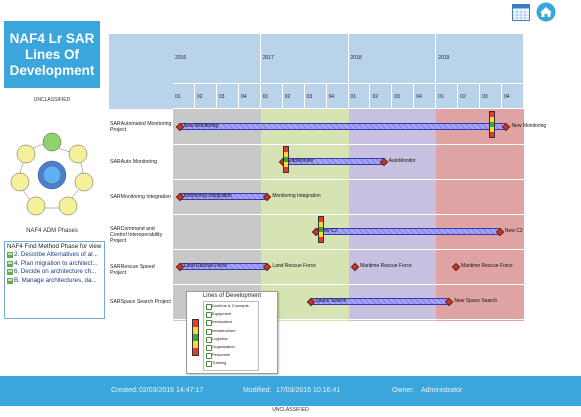 Image resolution: width=581 pixels, height=417 pixels. Describe the element at coordinates (52, 70) in the screenshot. I see `view-title-line-3: Development` at that location.